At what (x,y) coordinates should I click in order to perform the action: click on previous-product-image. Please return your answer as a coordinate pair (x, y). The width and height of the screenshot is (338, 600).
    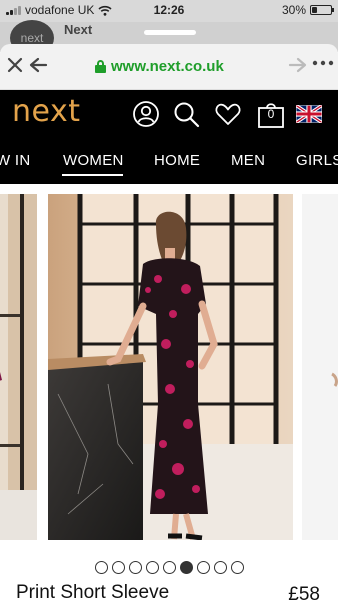
    Looking at the image, I should click on (18, 367).